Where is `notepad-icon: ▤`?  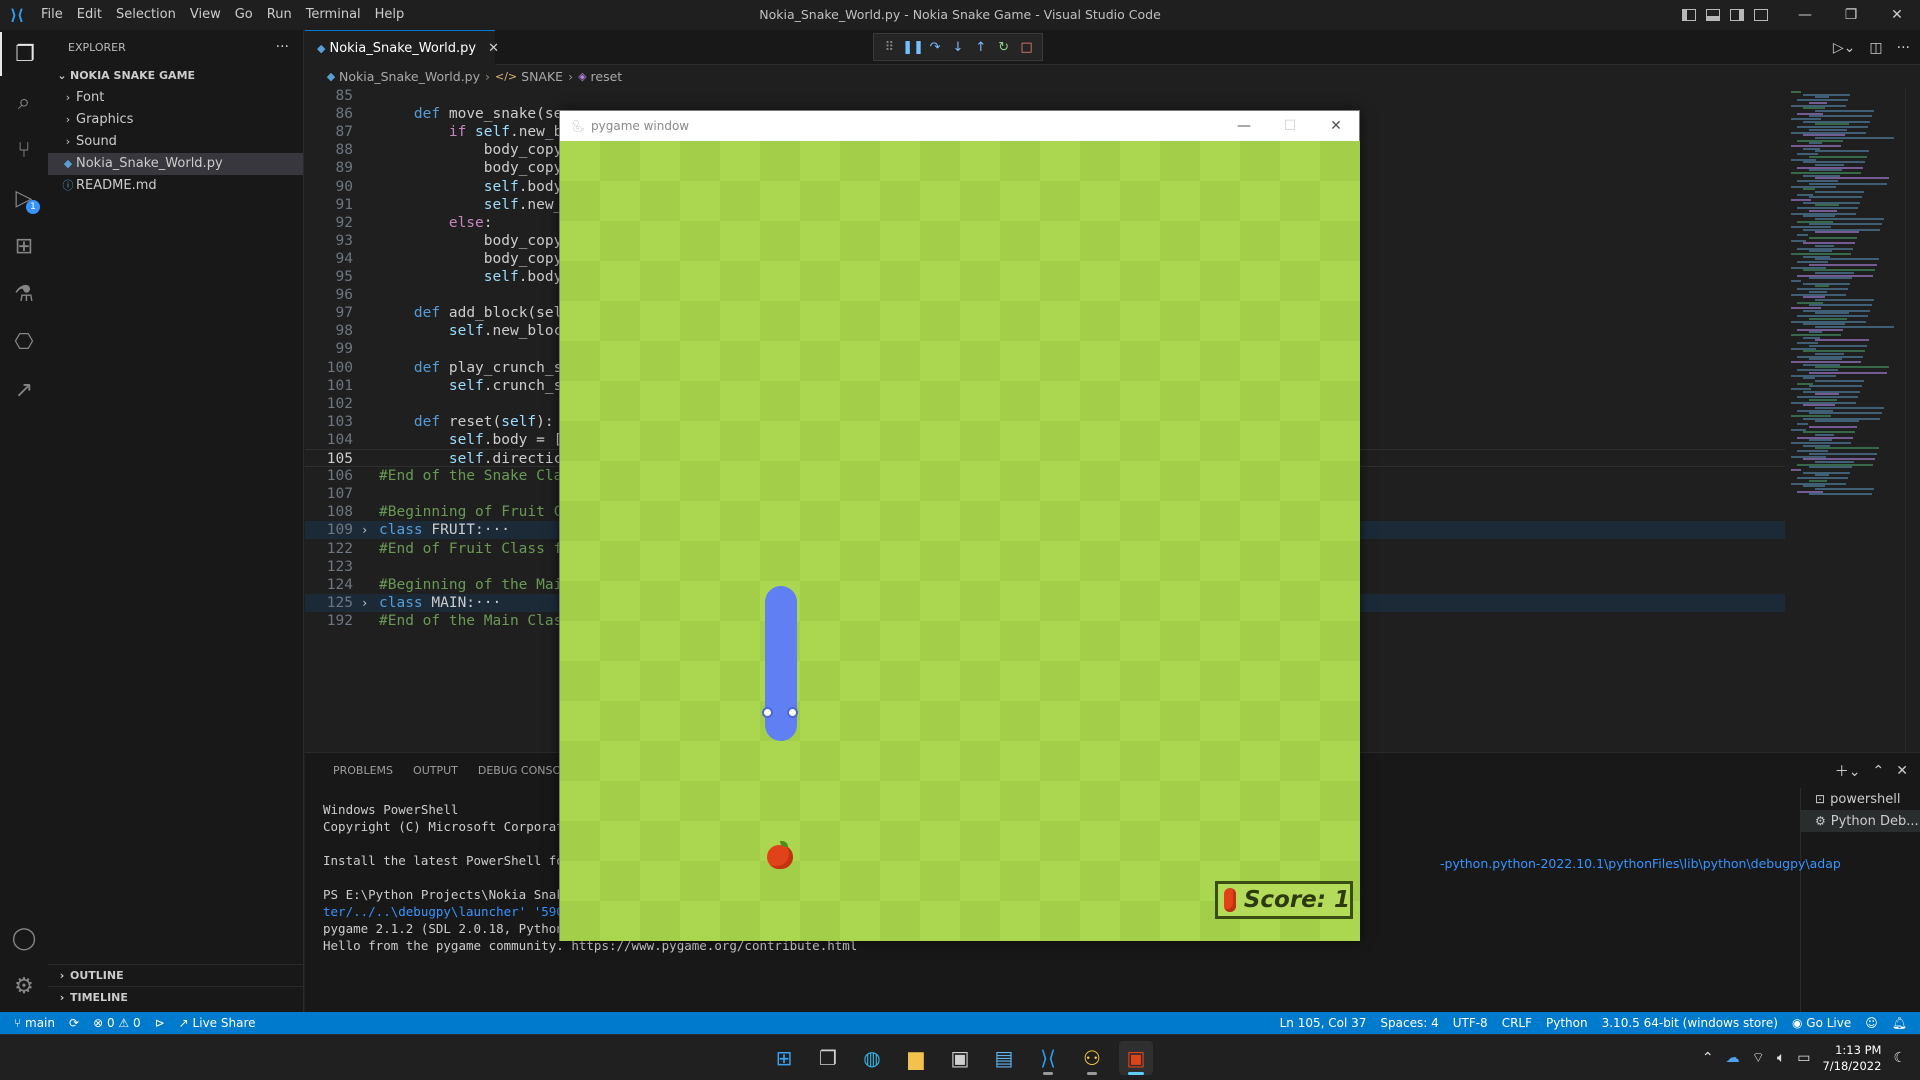 notepad-icon: ▤ is located at coordinates (1004, 1058).